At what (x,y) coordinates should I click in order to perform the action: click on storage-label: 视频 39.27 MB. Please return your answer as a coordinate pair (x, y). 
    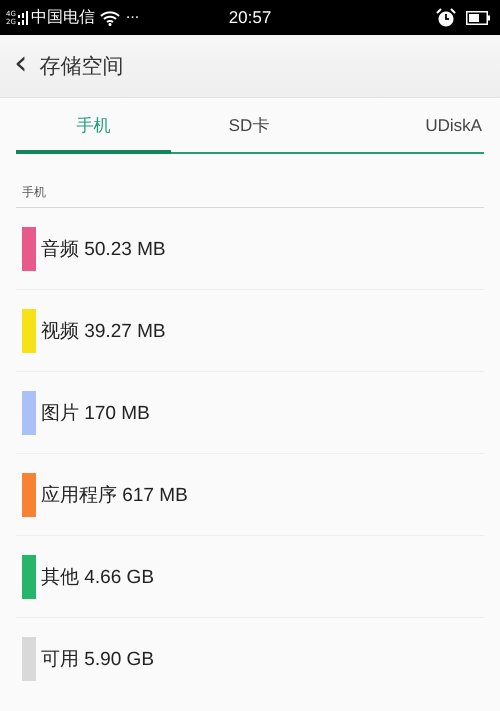
    Looking at the image, I should click on (103, 332).